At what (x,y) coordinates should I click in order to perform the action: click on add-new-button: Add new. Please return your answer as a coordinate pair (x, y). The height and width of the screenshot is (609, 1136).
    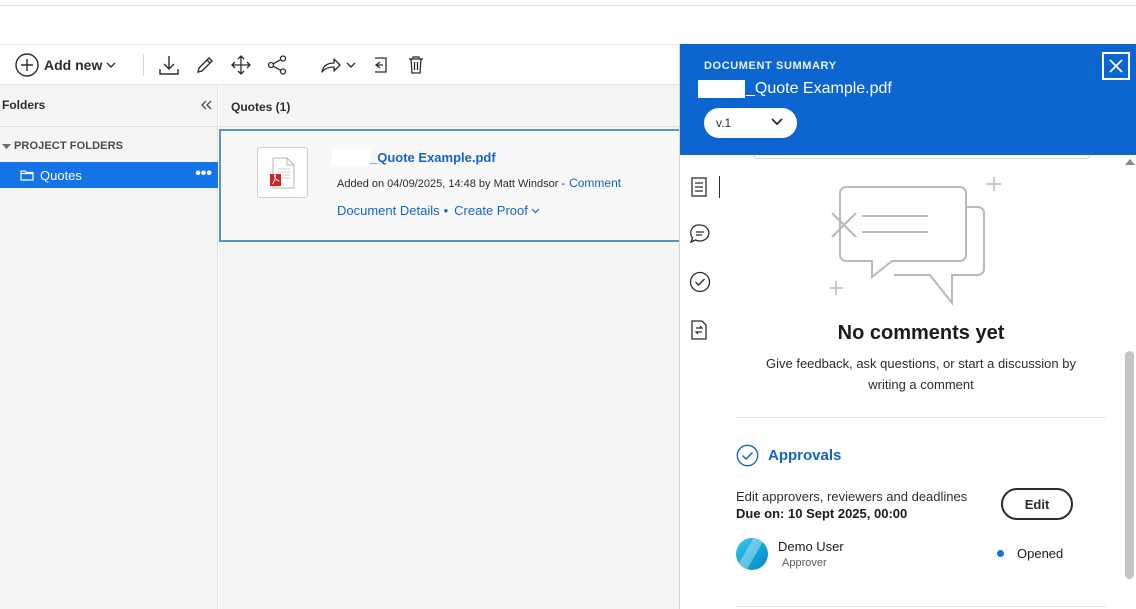
    Looking at the image, I should click on (65, 64).